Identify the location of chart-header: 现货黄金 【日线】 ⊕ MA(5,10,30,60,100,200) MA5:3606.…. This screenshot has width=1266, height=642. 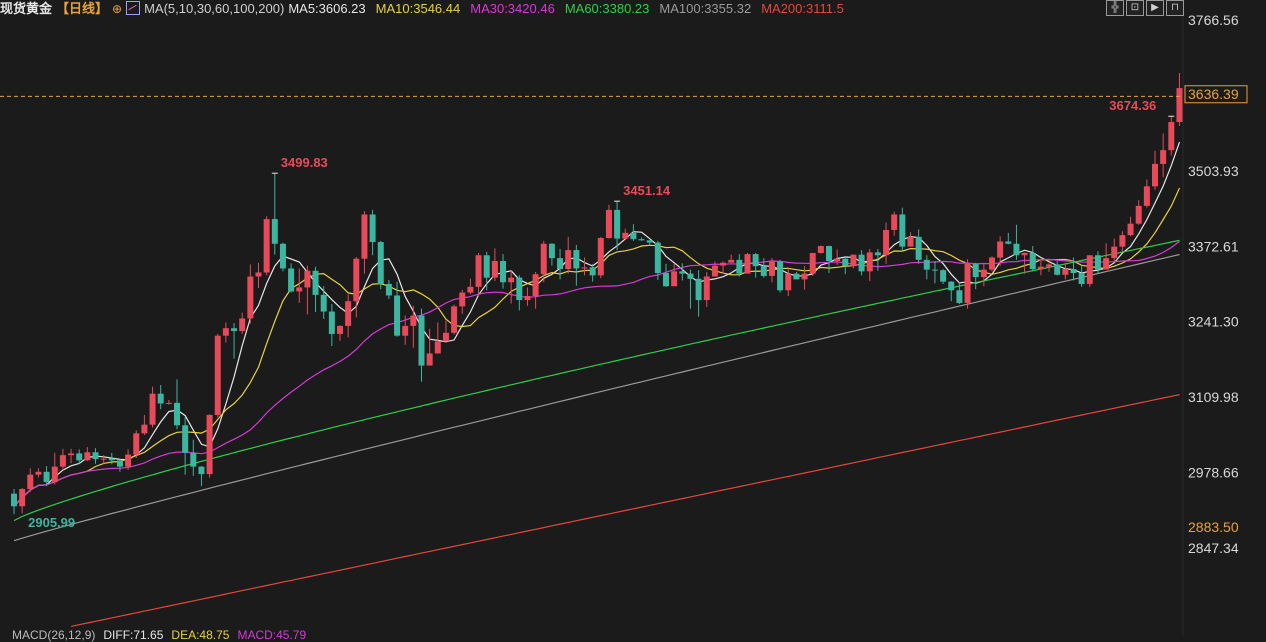
(590, 9).